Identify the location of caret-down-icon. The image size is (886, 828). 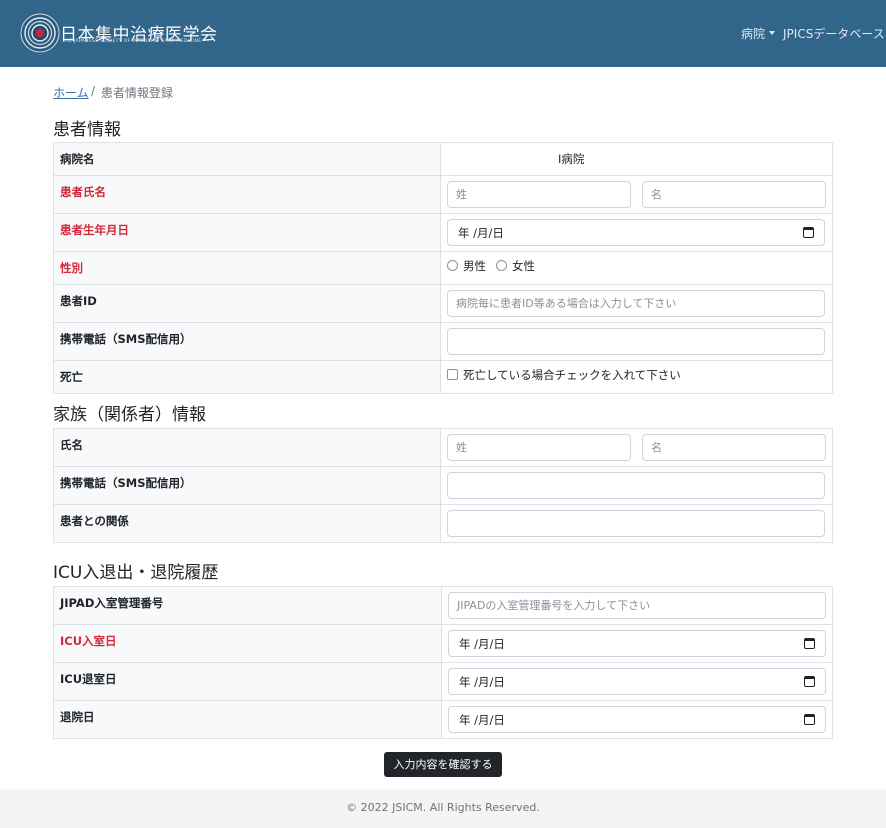
(772, 33).